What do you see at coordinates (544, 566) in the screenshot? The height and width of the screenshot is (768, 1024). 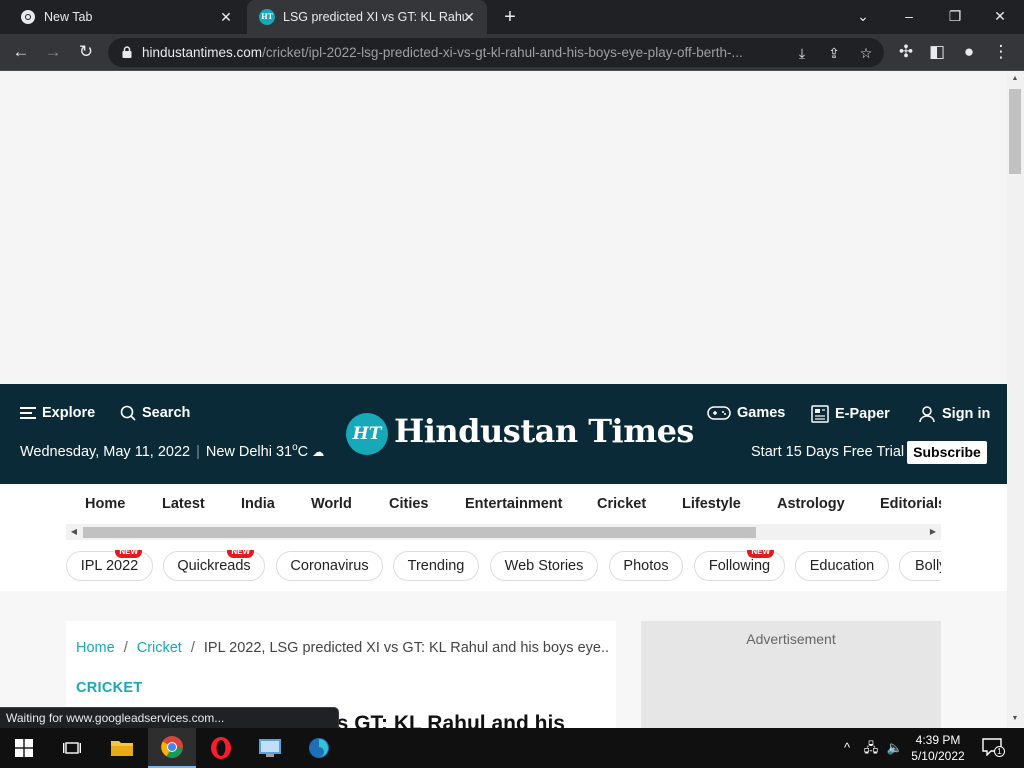 I see `chip-web-stories: Web Stories` at bounding box center [544, 566].